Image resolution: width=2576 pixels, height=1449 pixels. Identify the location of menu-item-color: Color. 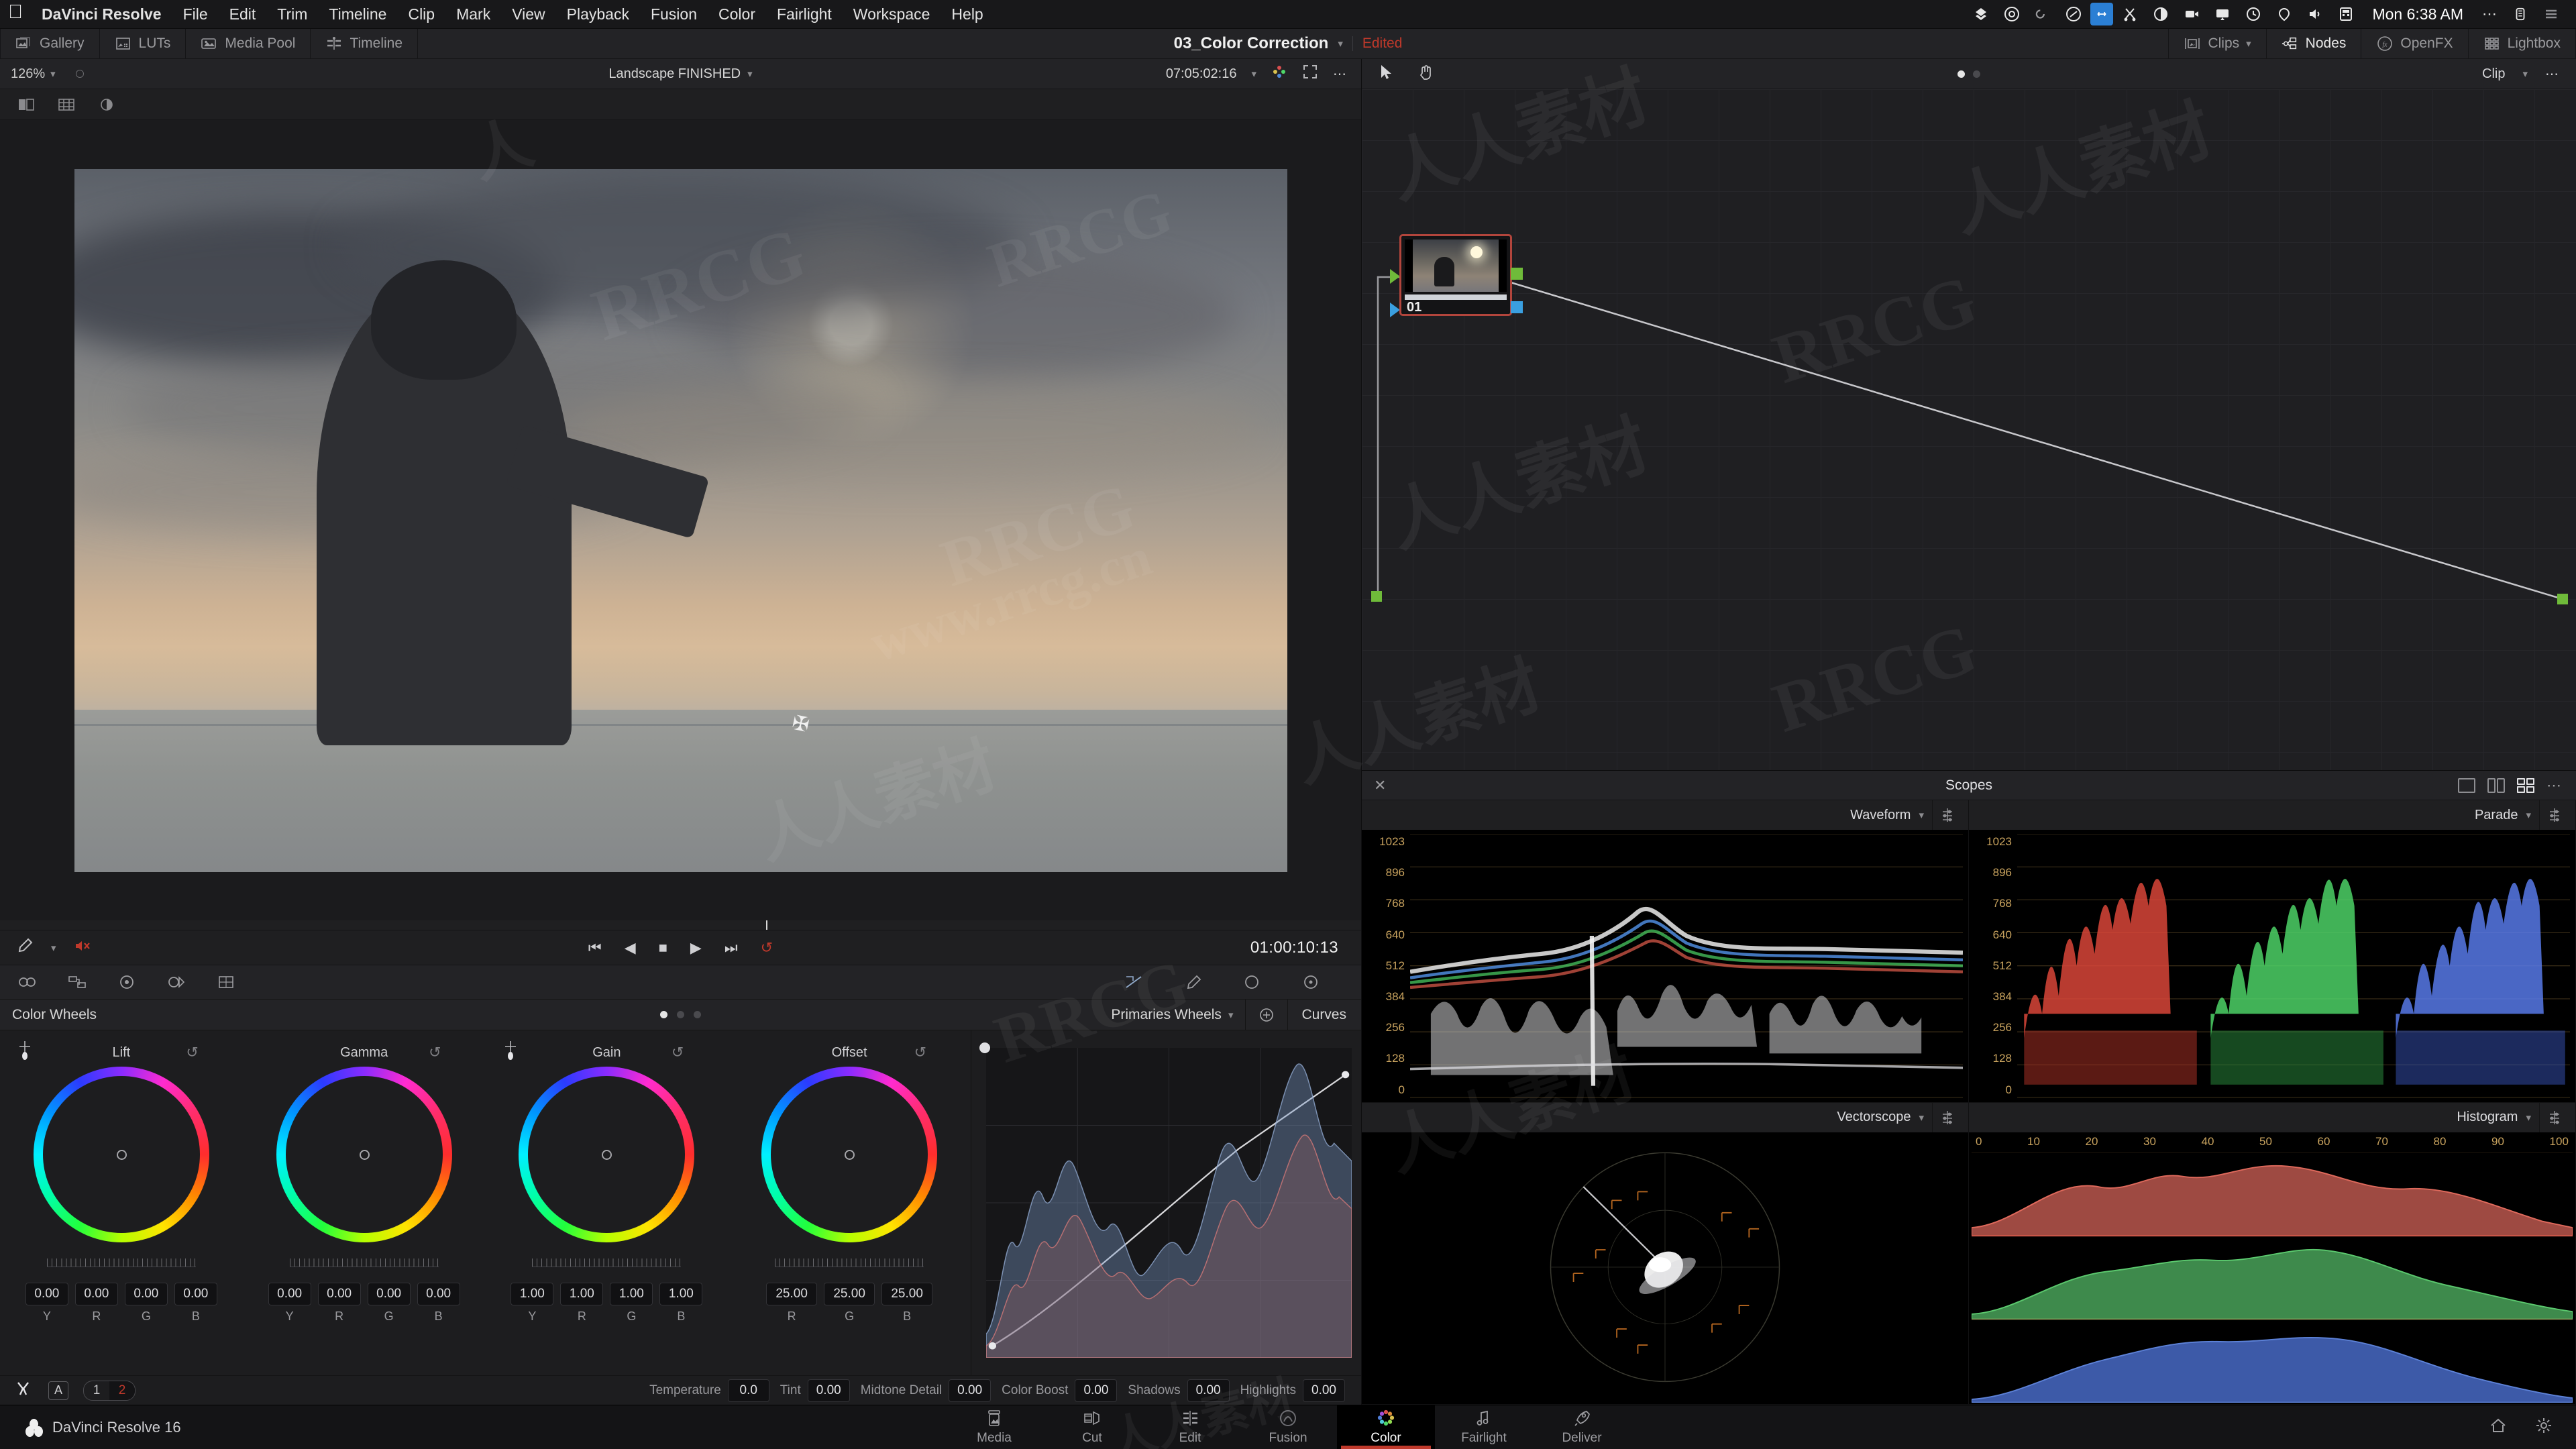
(737, 14).